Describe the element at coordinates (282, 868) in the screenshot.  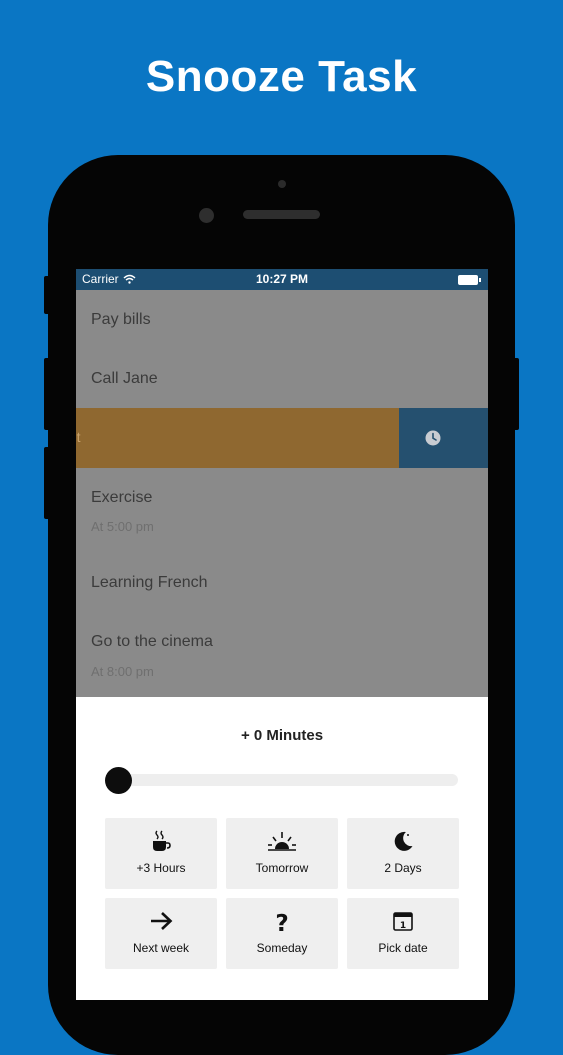
I see `snooze-option-label: Tomorrow` at that location.